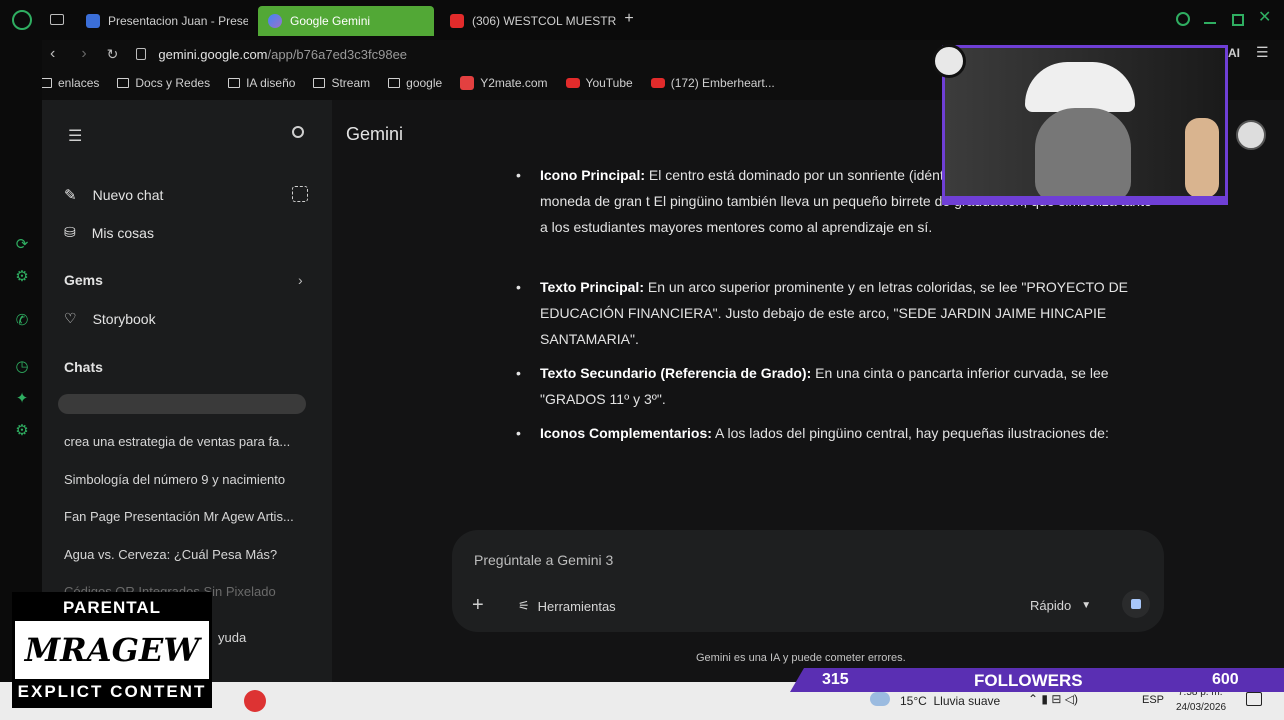  What do you see at coordinates (75, 136) in the screenshot?
I see `hamburger-menu-icon: ☰` at bounding box center [75, 136].